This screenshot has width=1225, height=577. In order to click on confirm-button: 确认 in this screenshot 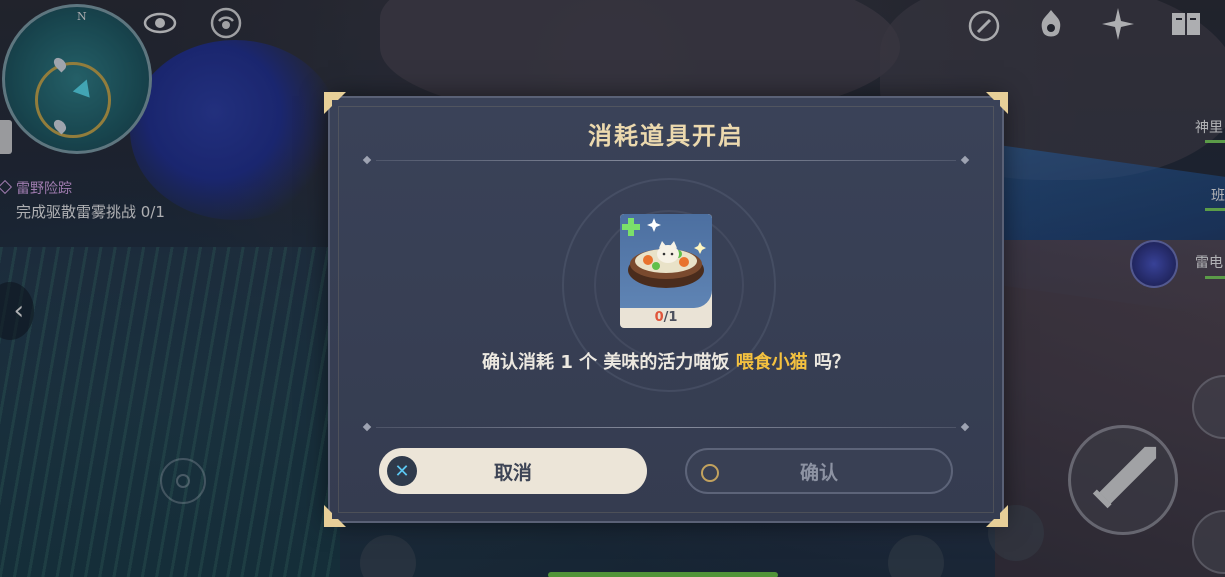, I will do `click(819, 471)`.